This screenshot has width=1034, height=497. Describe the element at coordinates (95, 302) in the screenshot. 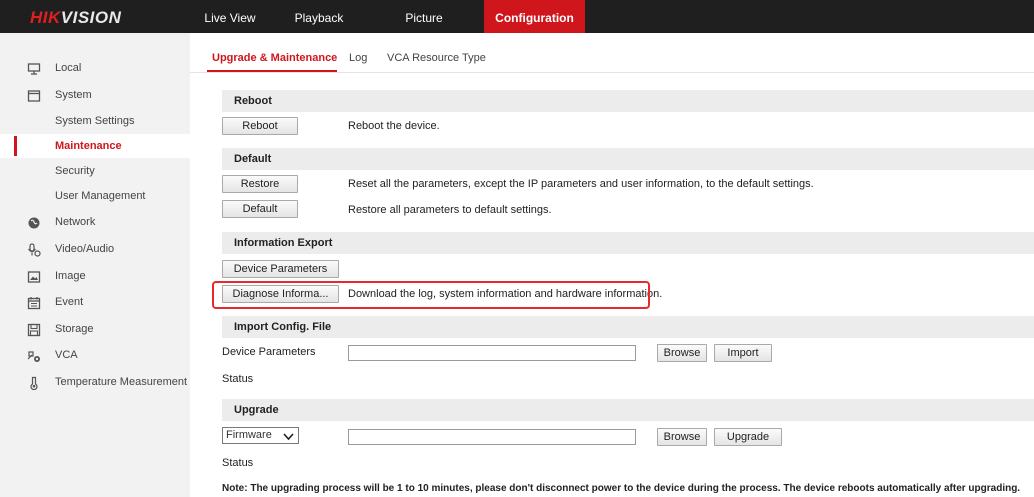

I see `sidebar-item-event: Event` at that location.